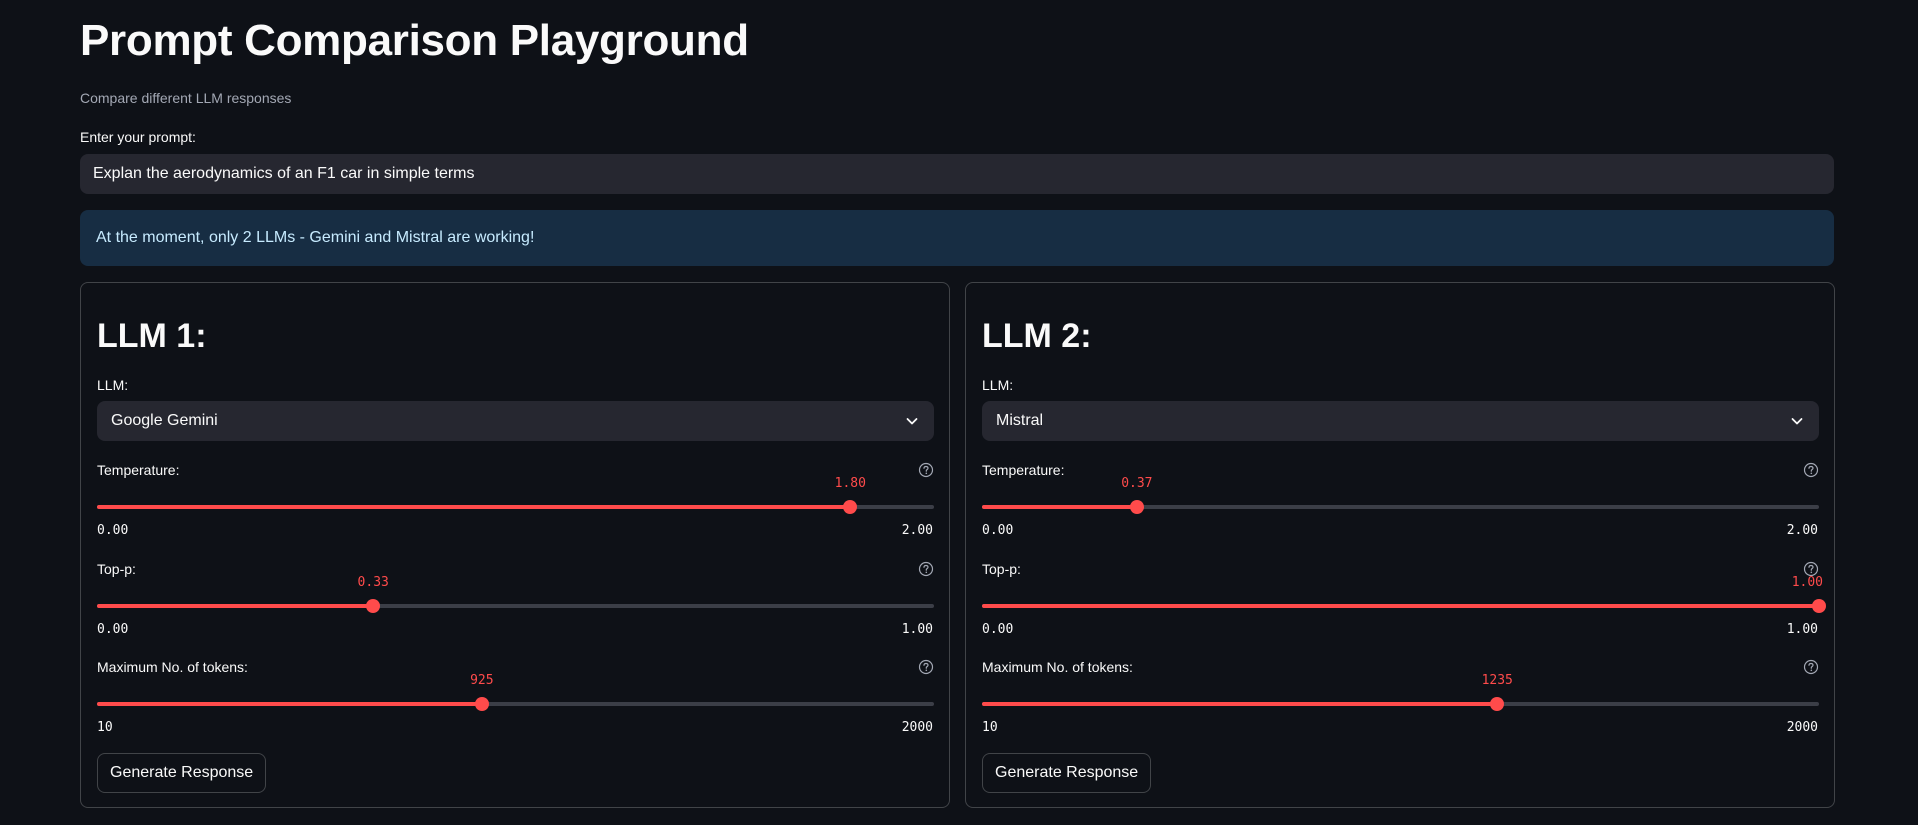 The image size is (1918, 825). I want to click on prompt-input, so click(957, 174).